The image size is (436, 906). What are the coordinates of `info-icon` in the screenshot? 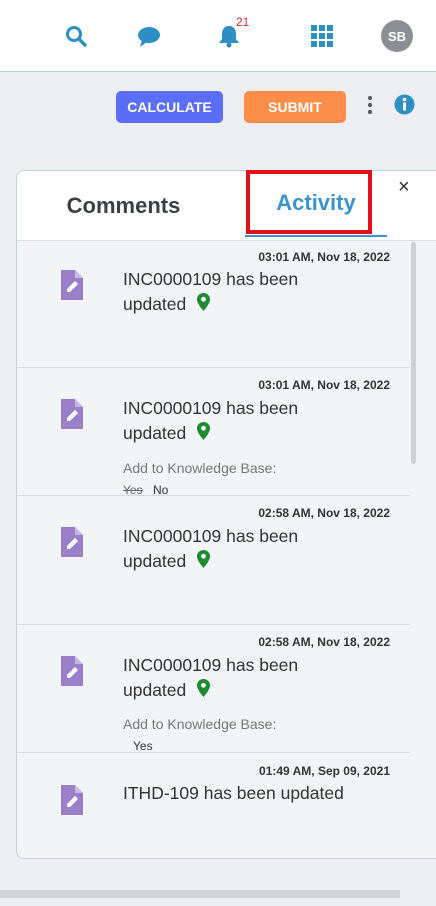 It's located at (404, 107).